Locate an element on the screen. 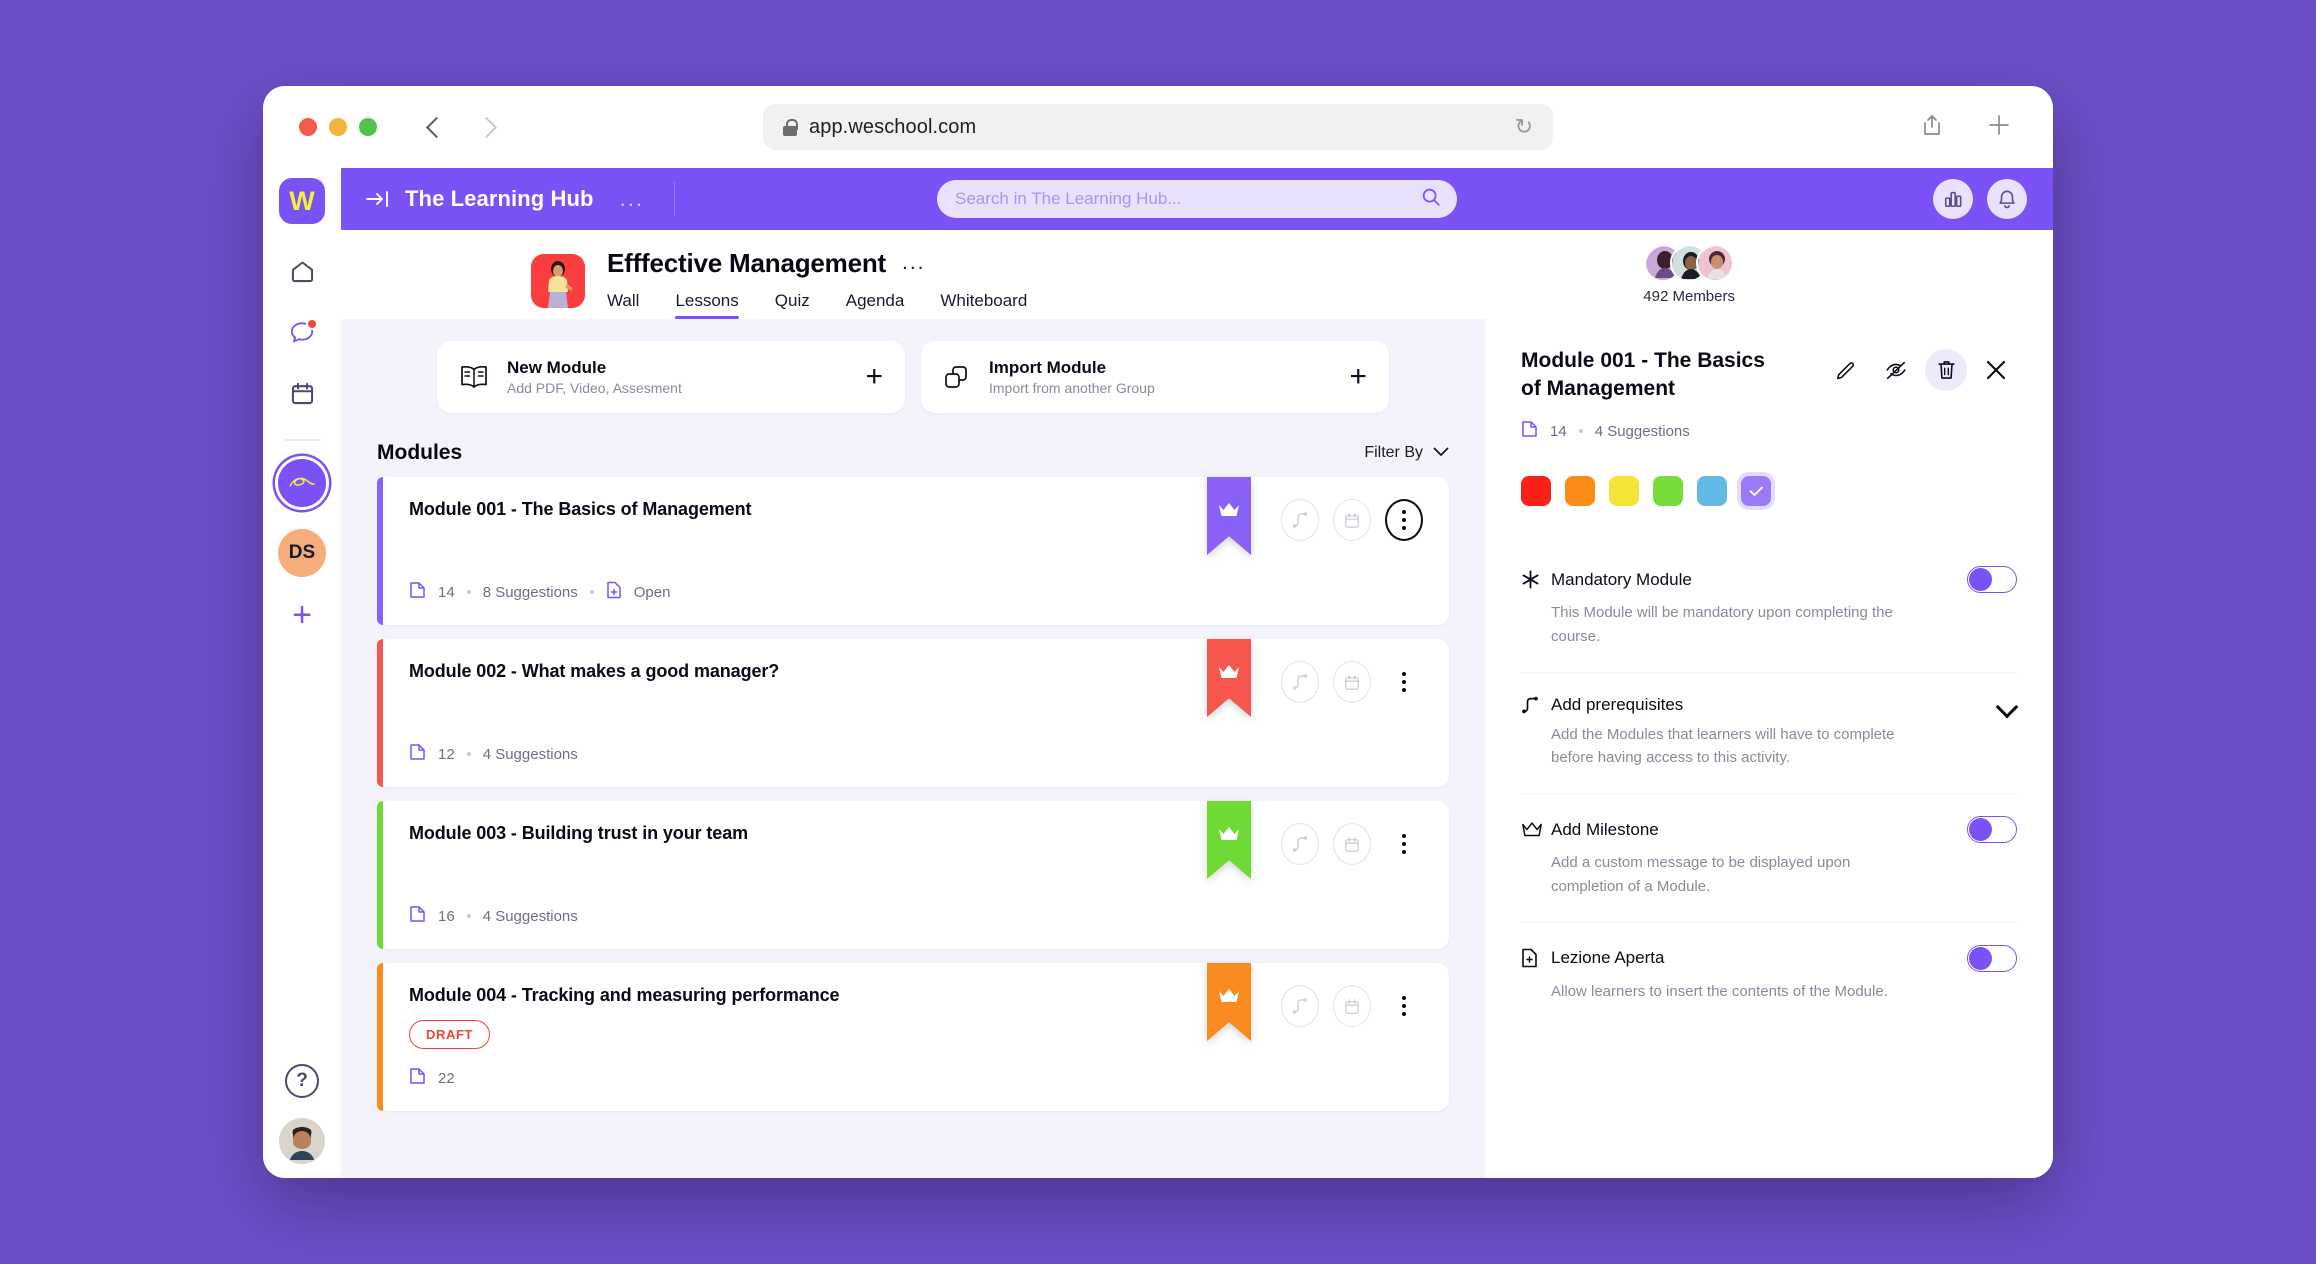 This screenshot has height=1264, width=2316. collapse-sidebar-icon is located at coordinates (378, 199).